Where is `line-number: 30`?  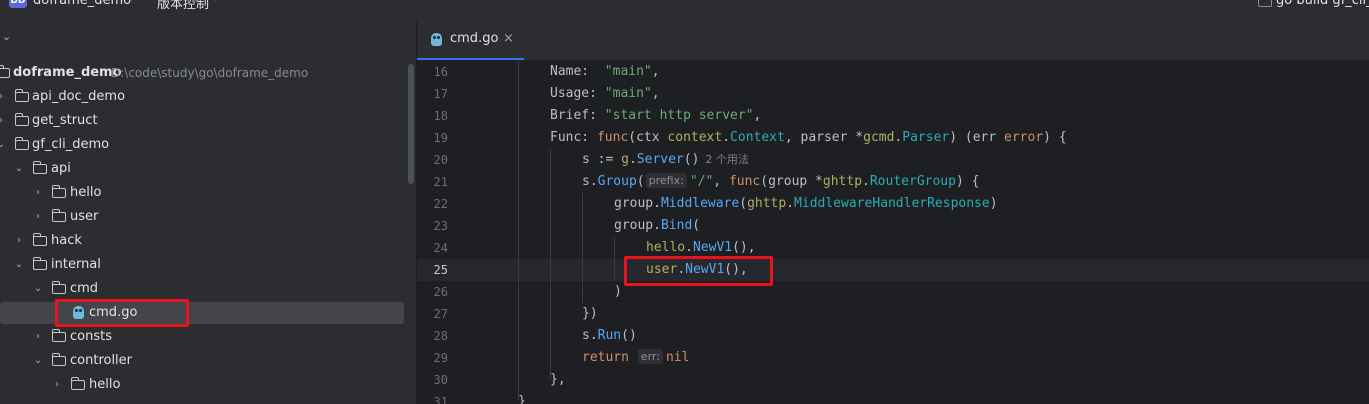 line-number: 30 is located at coordinates (440, 380).